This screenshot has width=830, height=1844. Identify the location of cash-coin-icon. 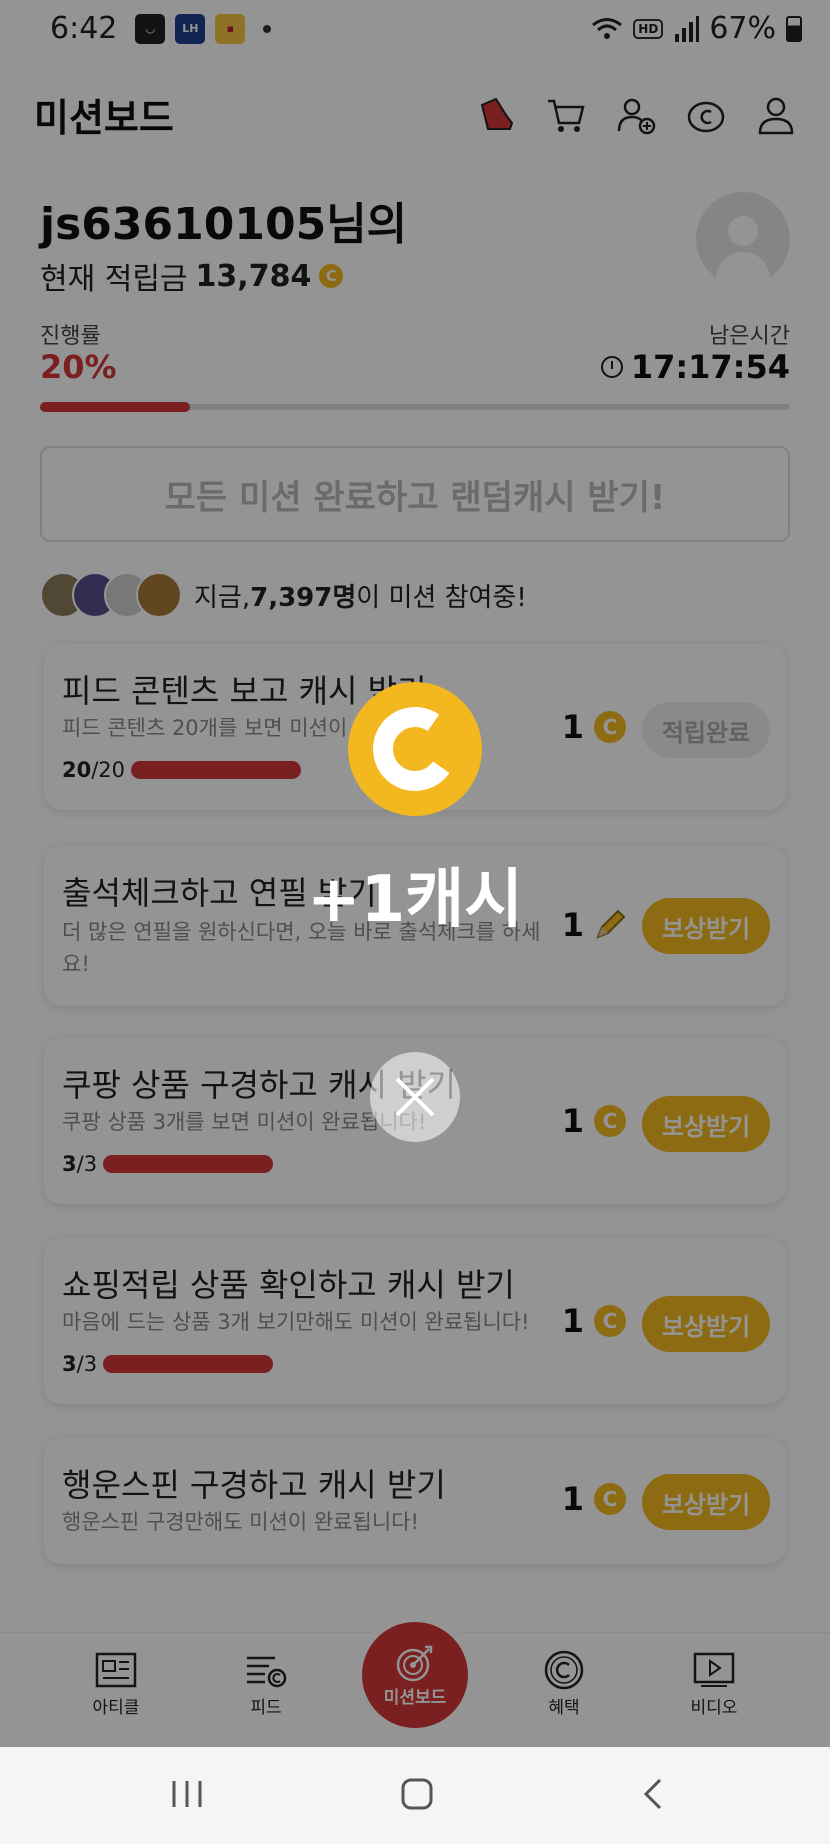
(415, 749).